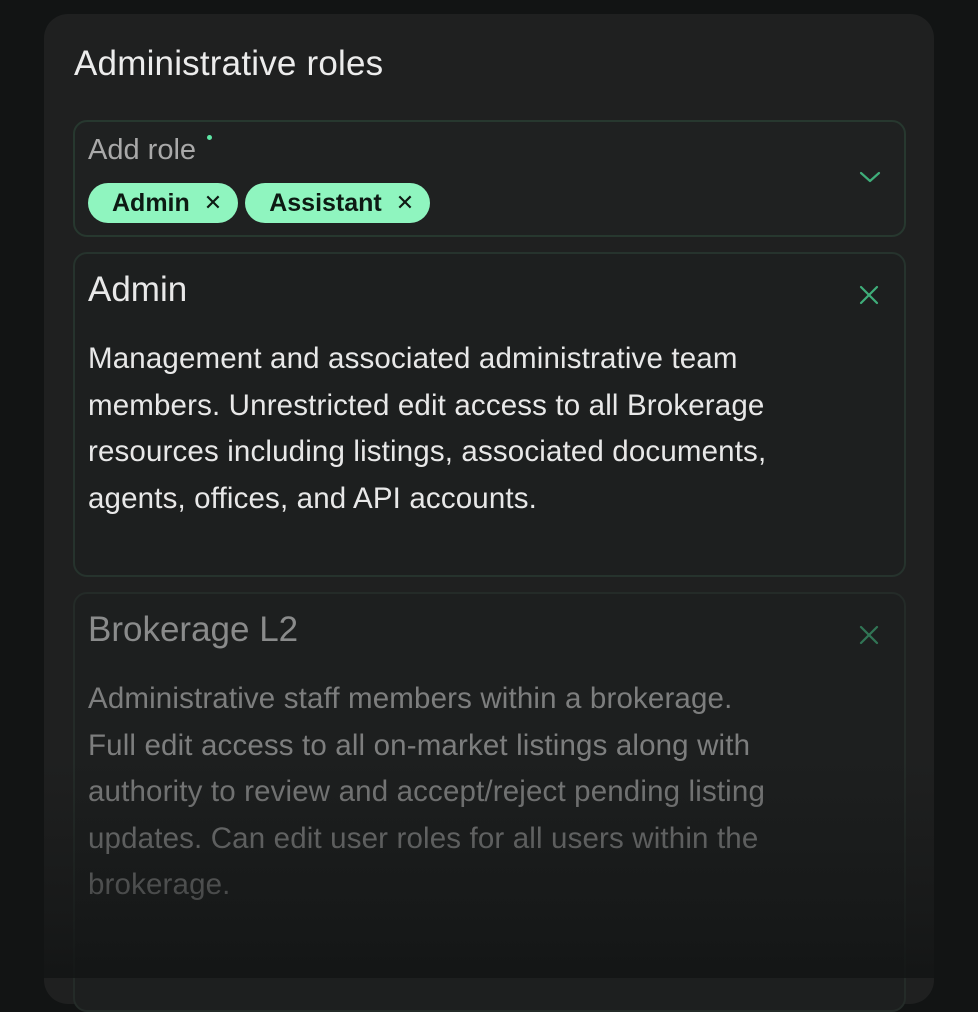 The width and height of the screenshot is (978, 1012). What do you see at coordinates (138, 289) in the screenshot?
I see `role-card-title: Admin` at bounding box center [138, 289].